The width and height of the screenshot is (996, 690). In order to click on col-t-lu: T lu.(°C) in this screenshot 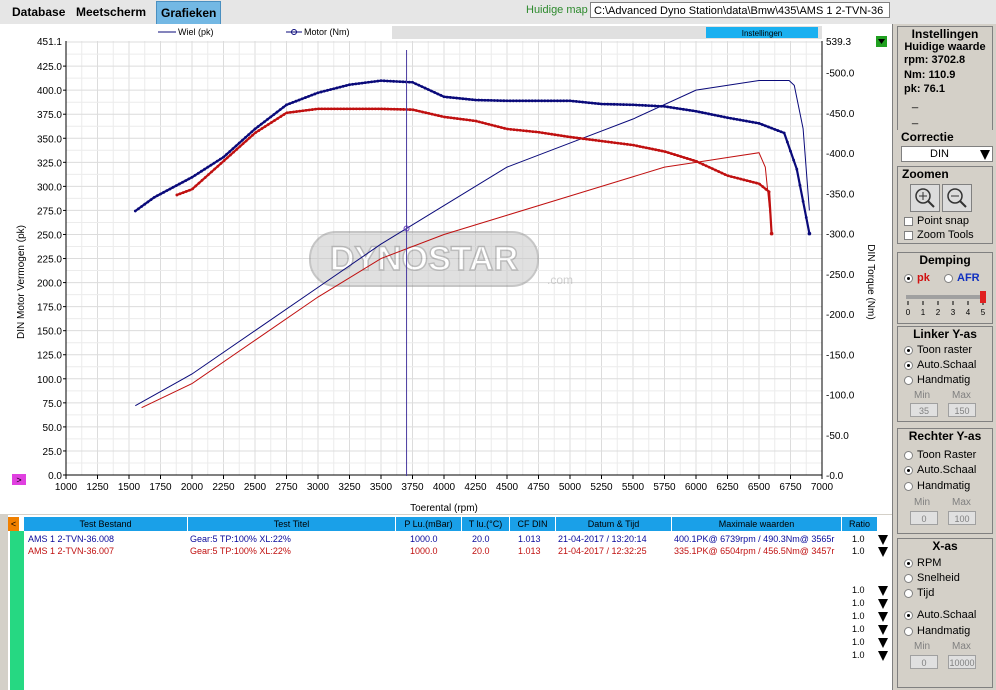, I will do `click(486, 524)`.